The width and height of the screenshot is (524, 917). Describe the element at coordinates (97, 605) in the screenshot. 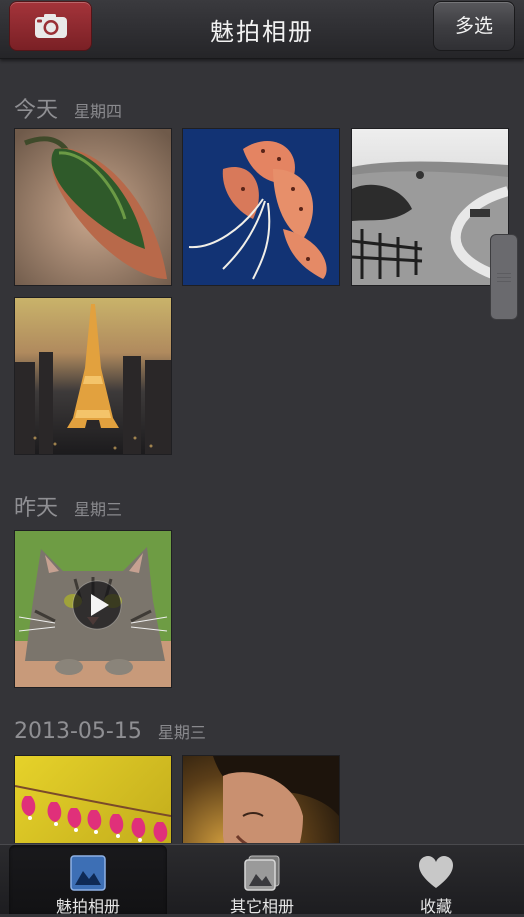

I see `play-icon` at that location.